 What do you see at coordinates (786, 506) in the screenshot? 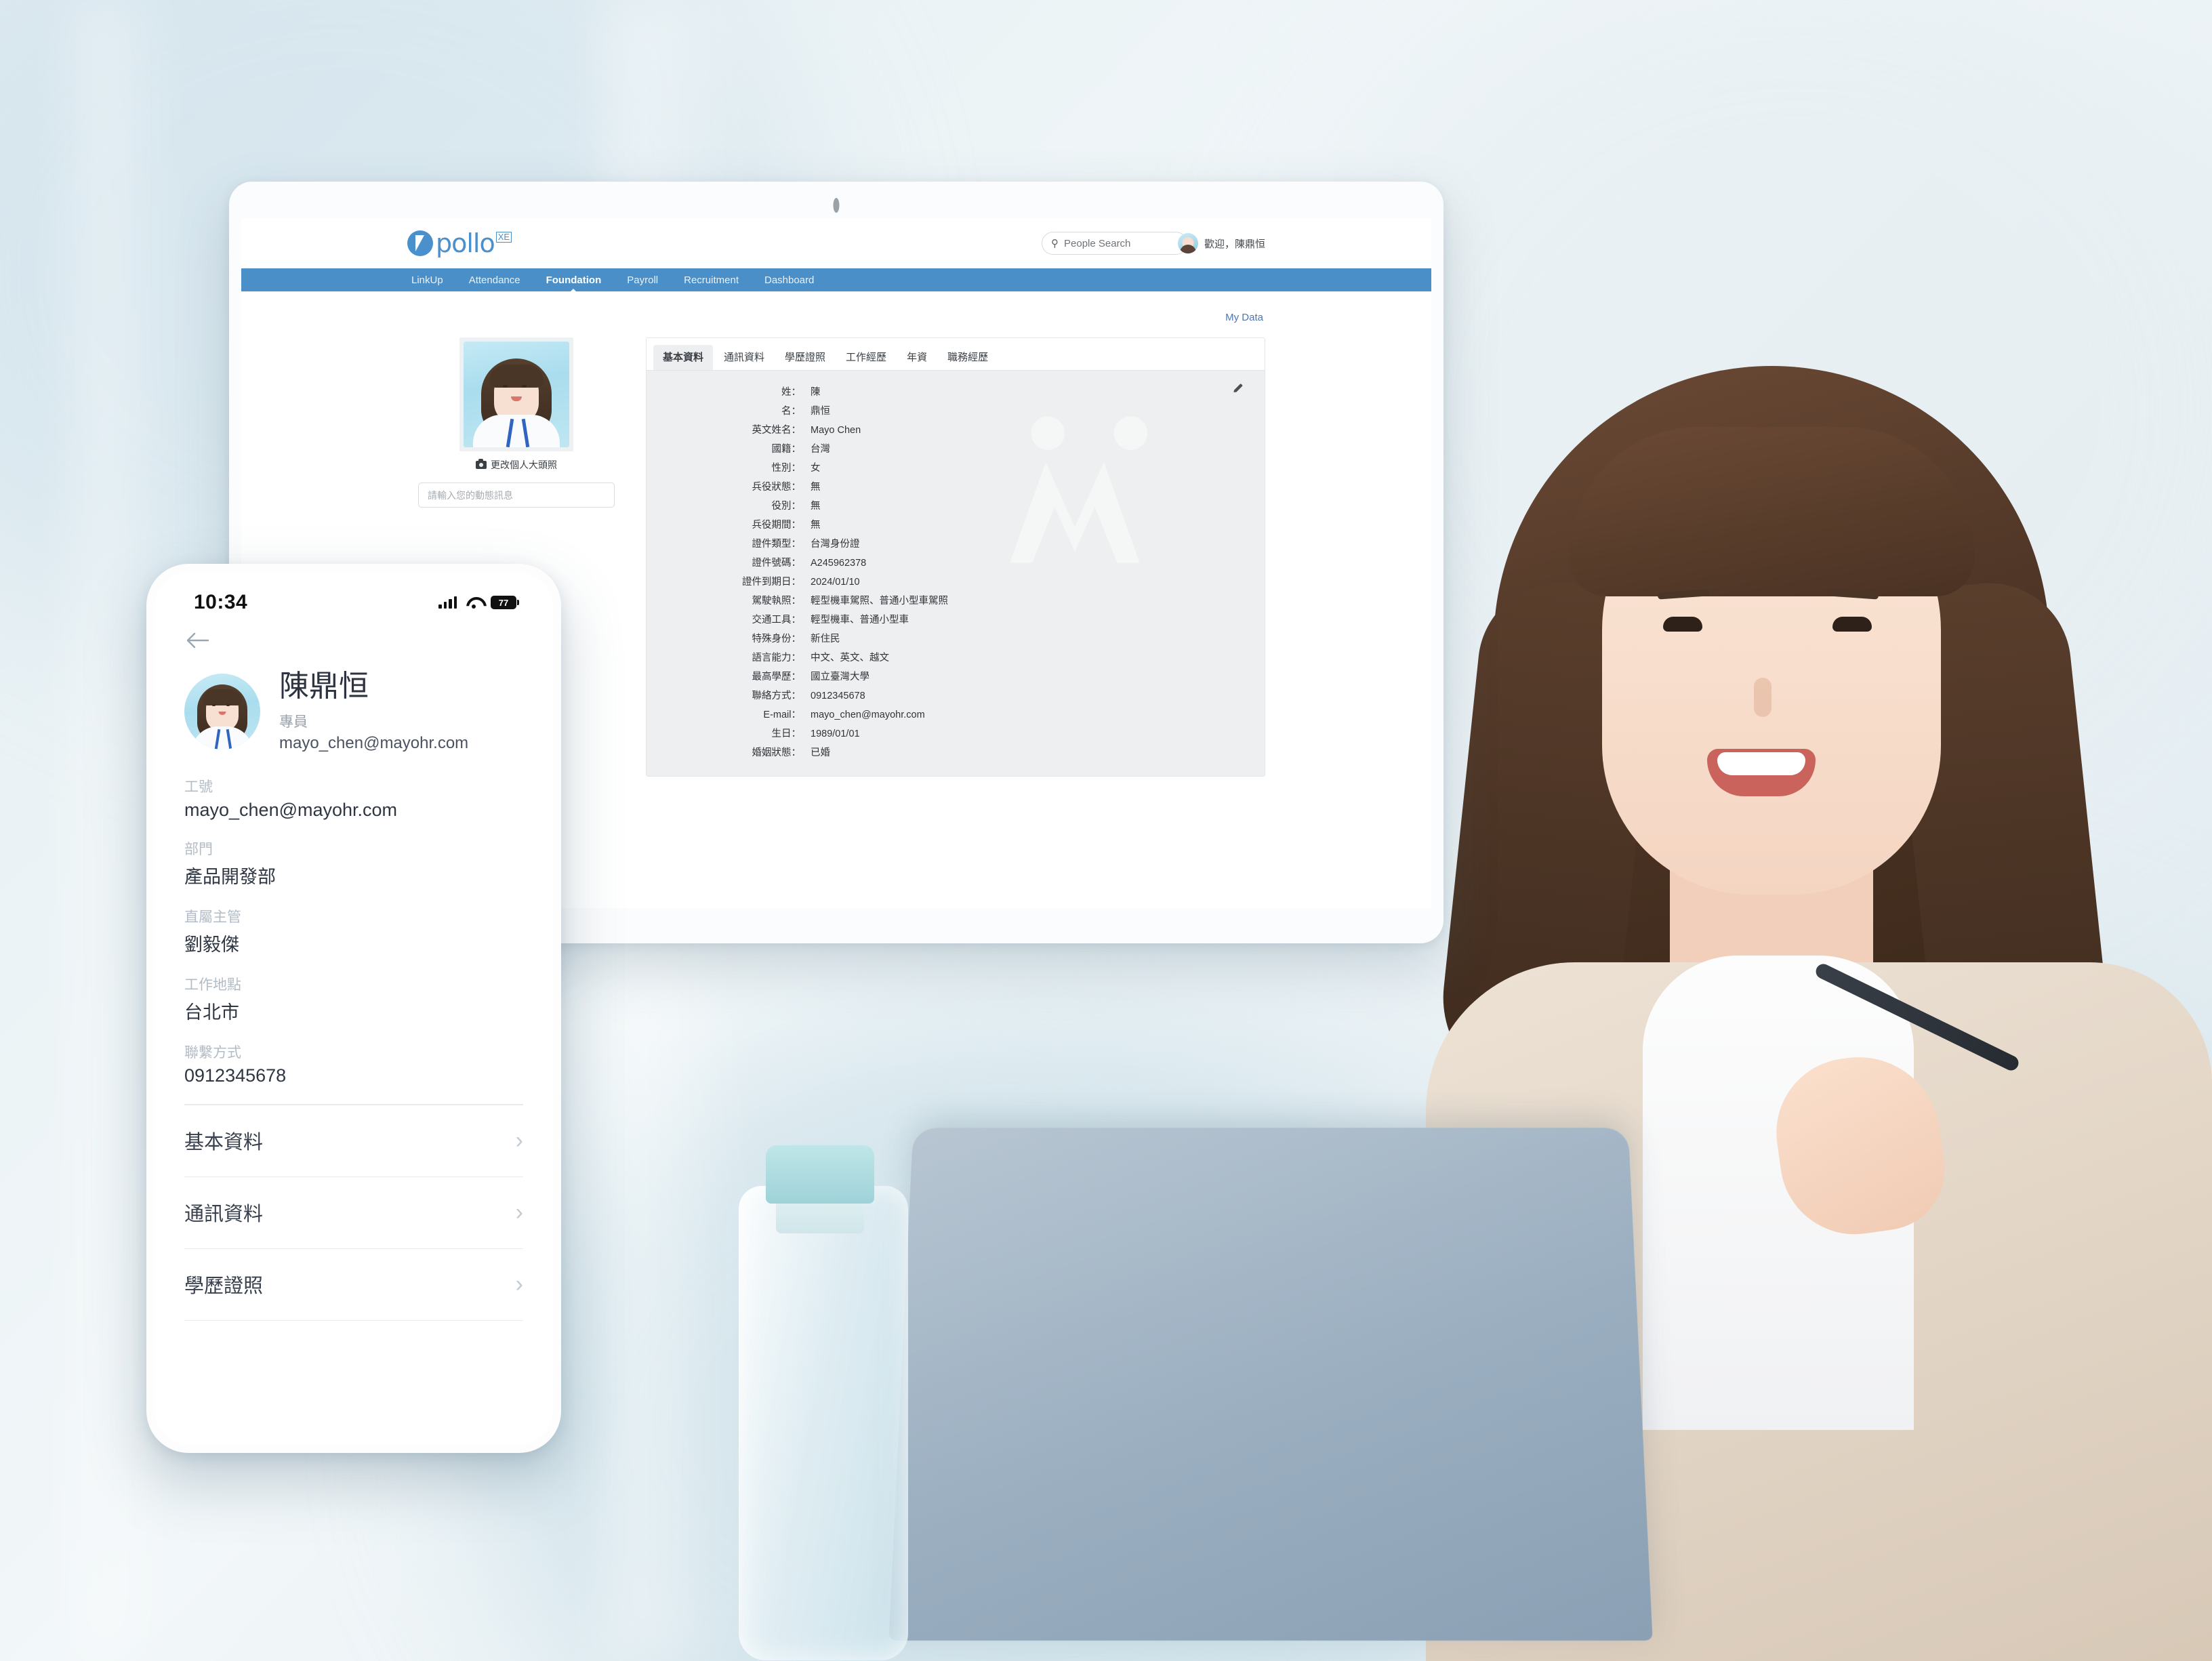
I see `field-label: 役別：` at bounding box center [786, 506].